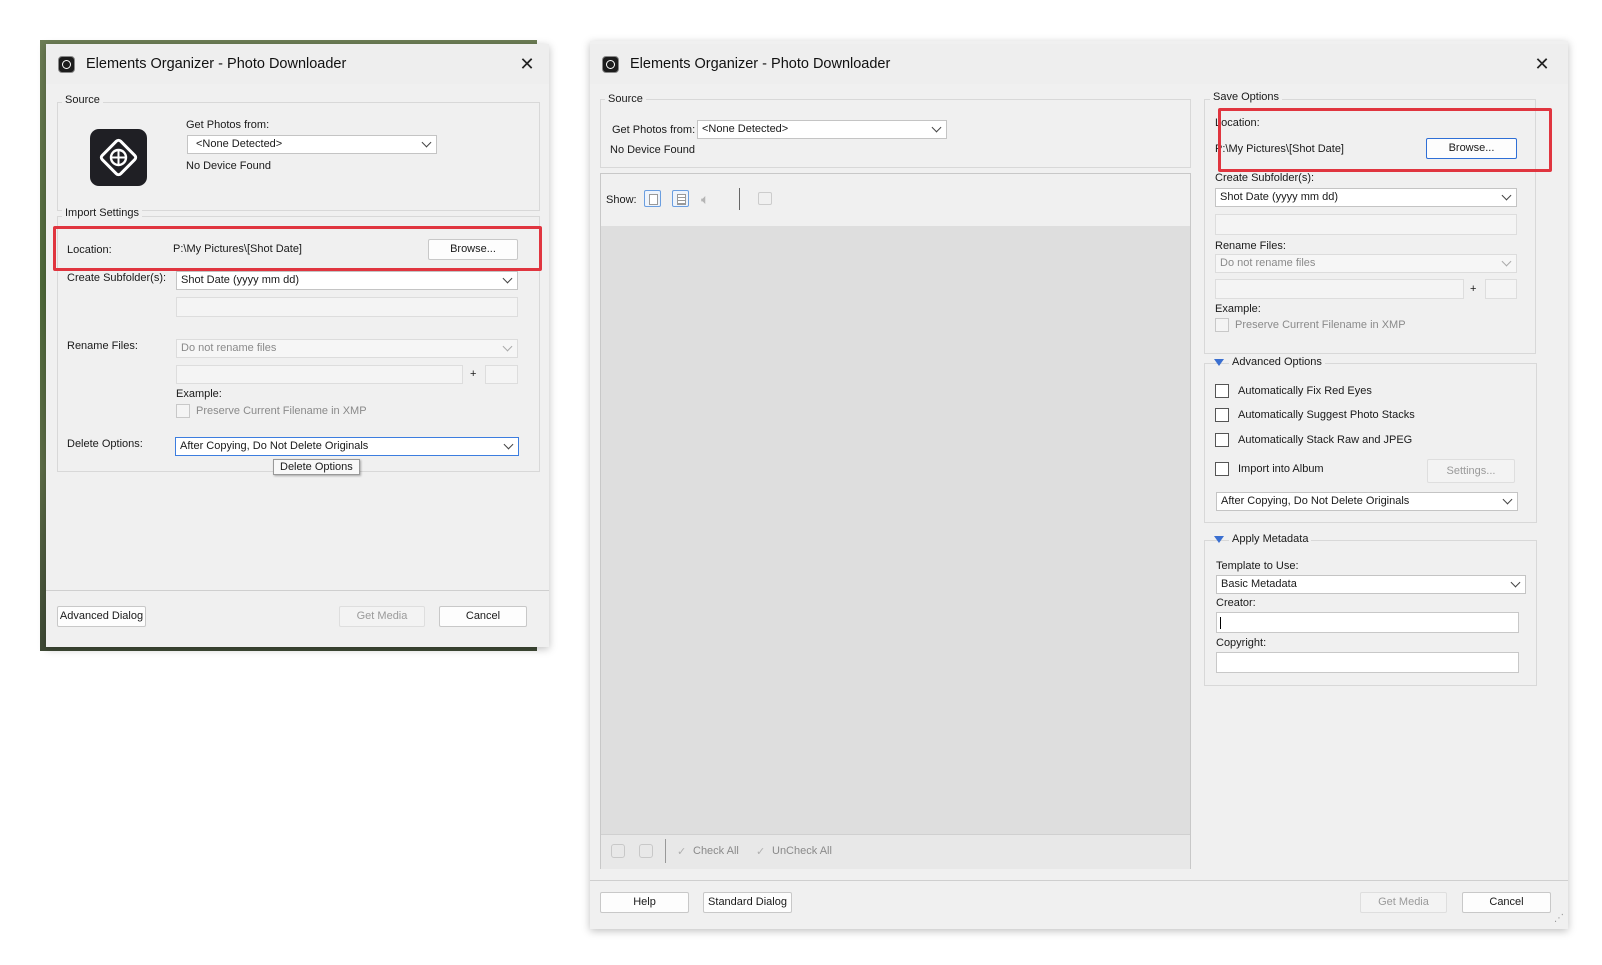  What do you see at coordinates (1265, 178) in the screenshot?
I see `right-subfolder-label: Create Subfolder(s):` at bounding box center [1265, 178].